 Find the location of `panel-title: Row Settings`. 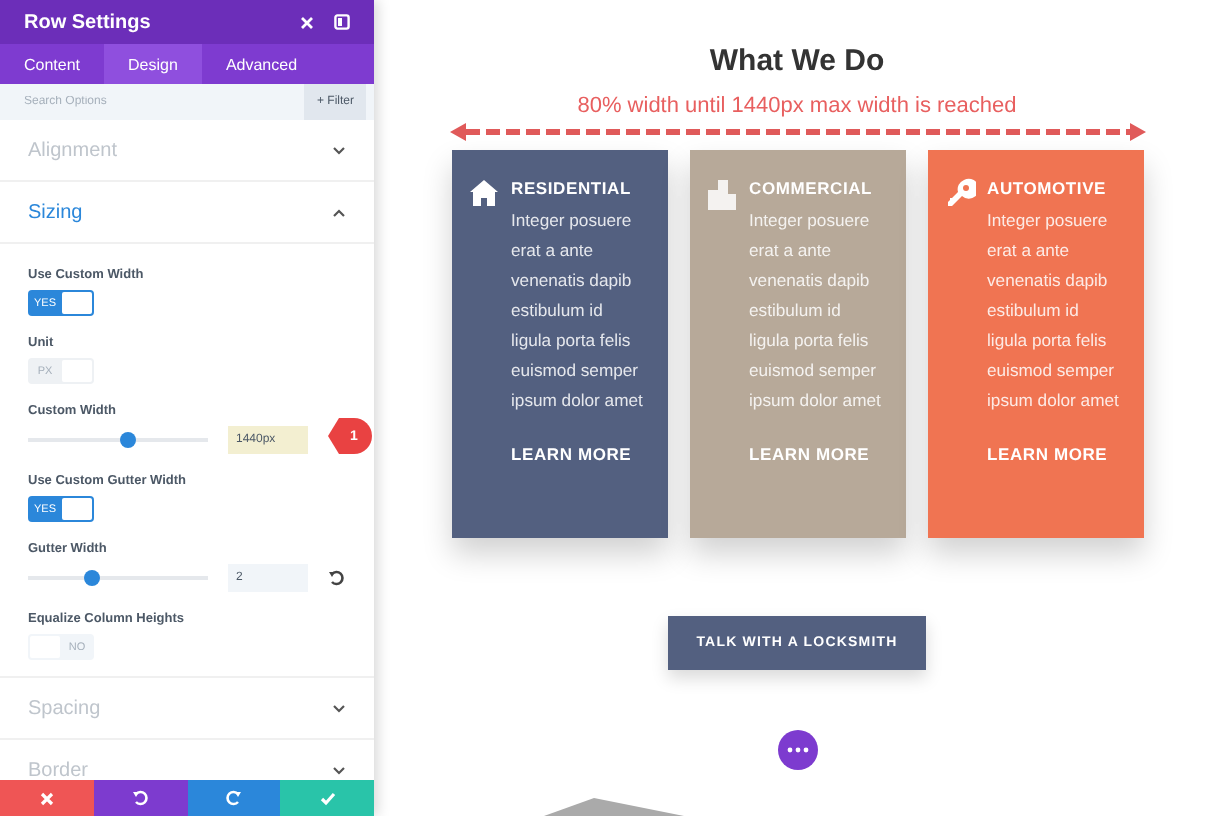

panel-title: Row Settings is located at coordinates (88, 22).